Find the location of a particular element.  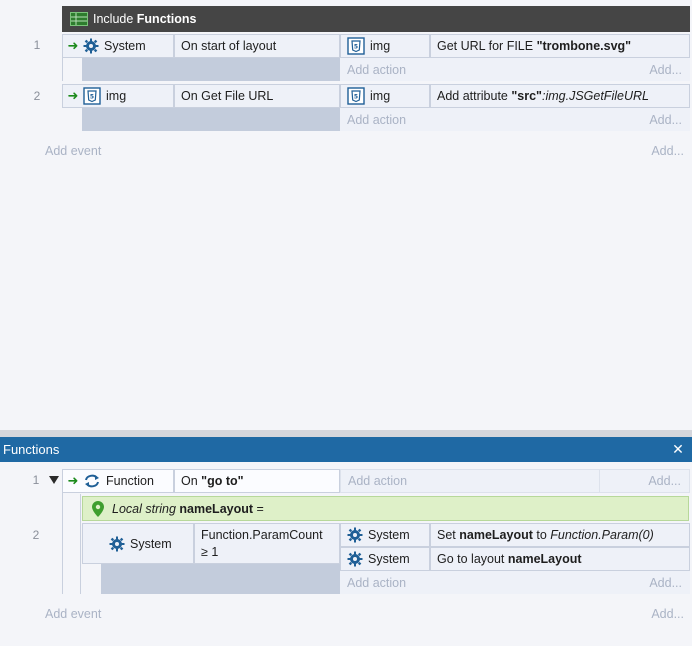

sub-event-action: Set nameLayout to Function.Param(0) is located at coordinates (560, 535).